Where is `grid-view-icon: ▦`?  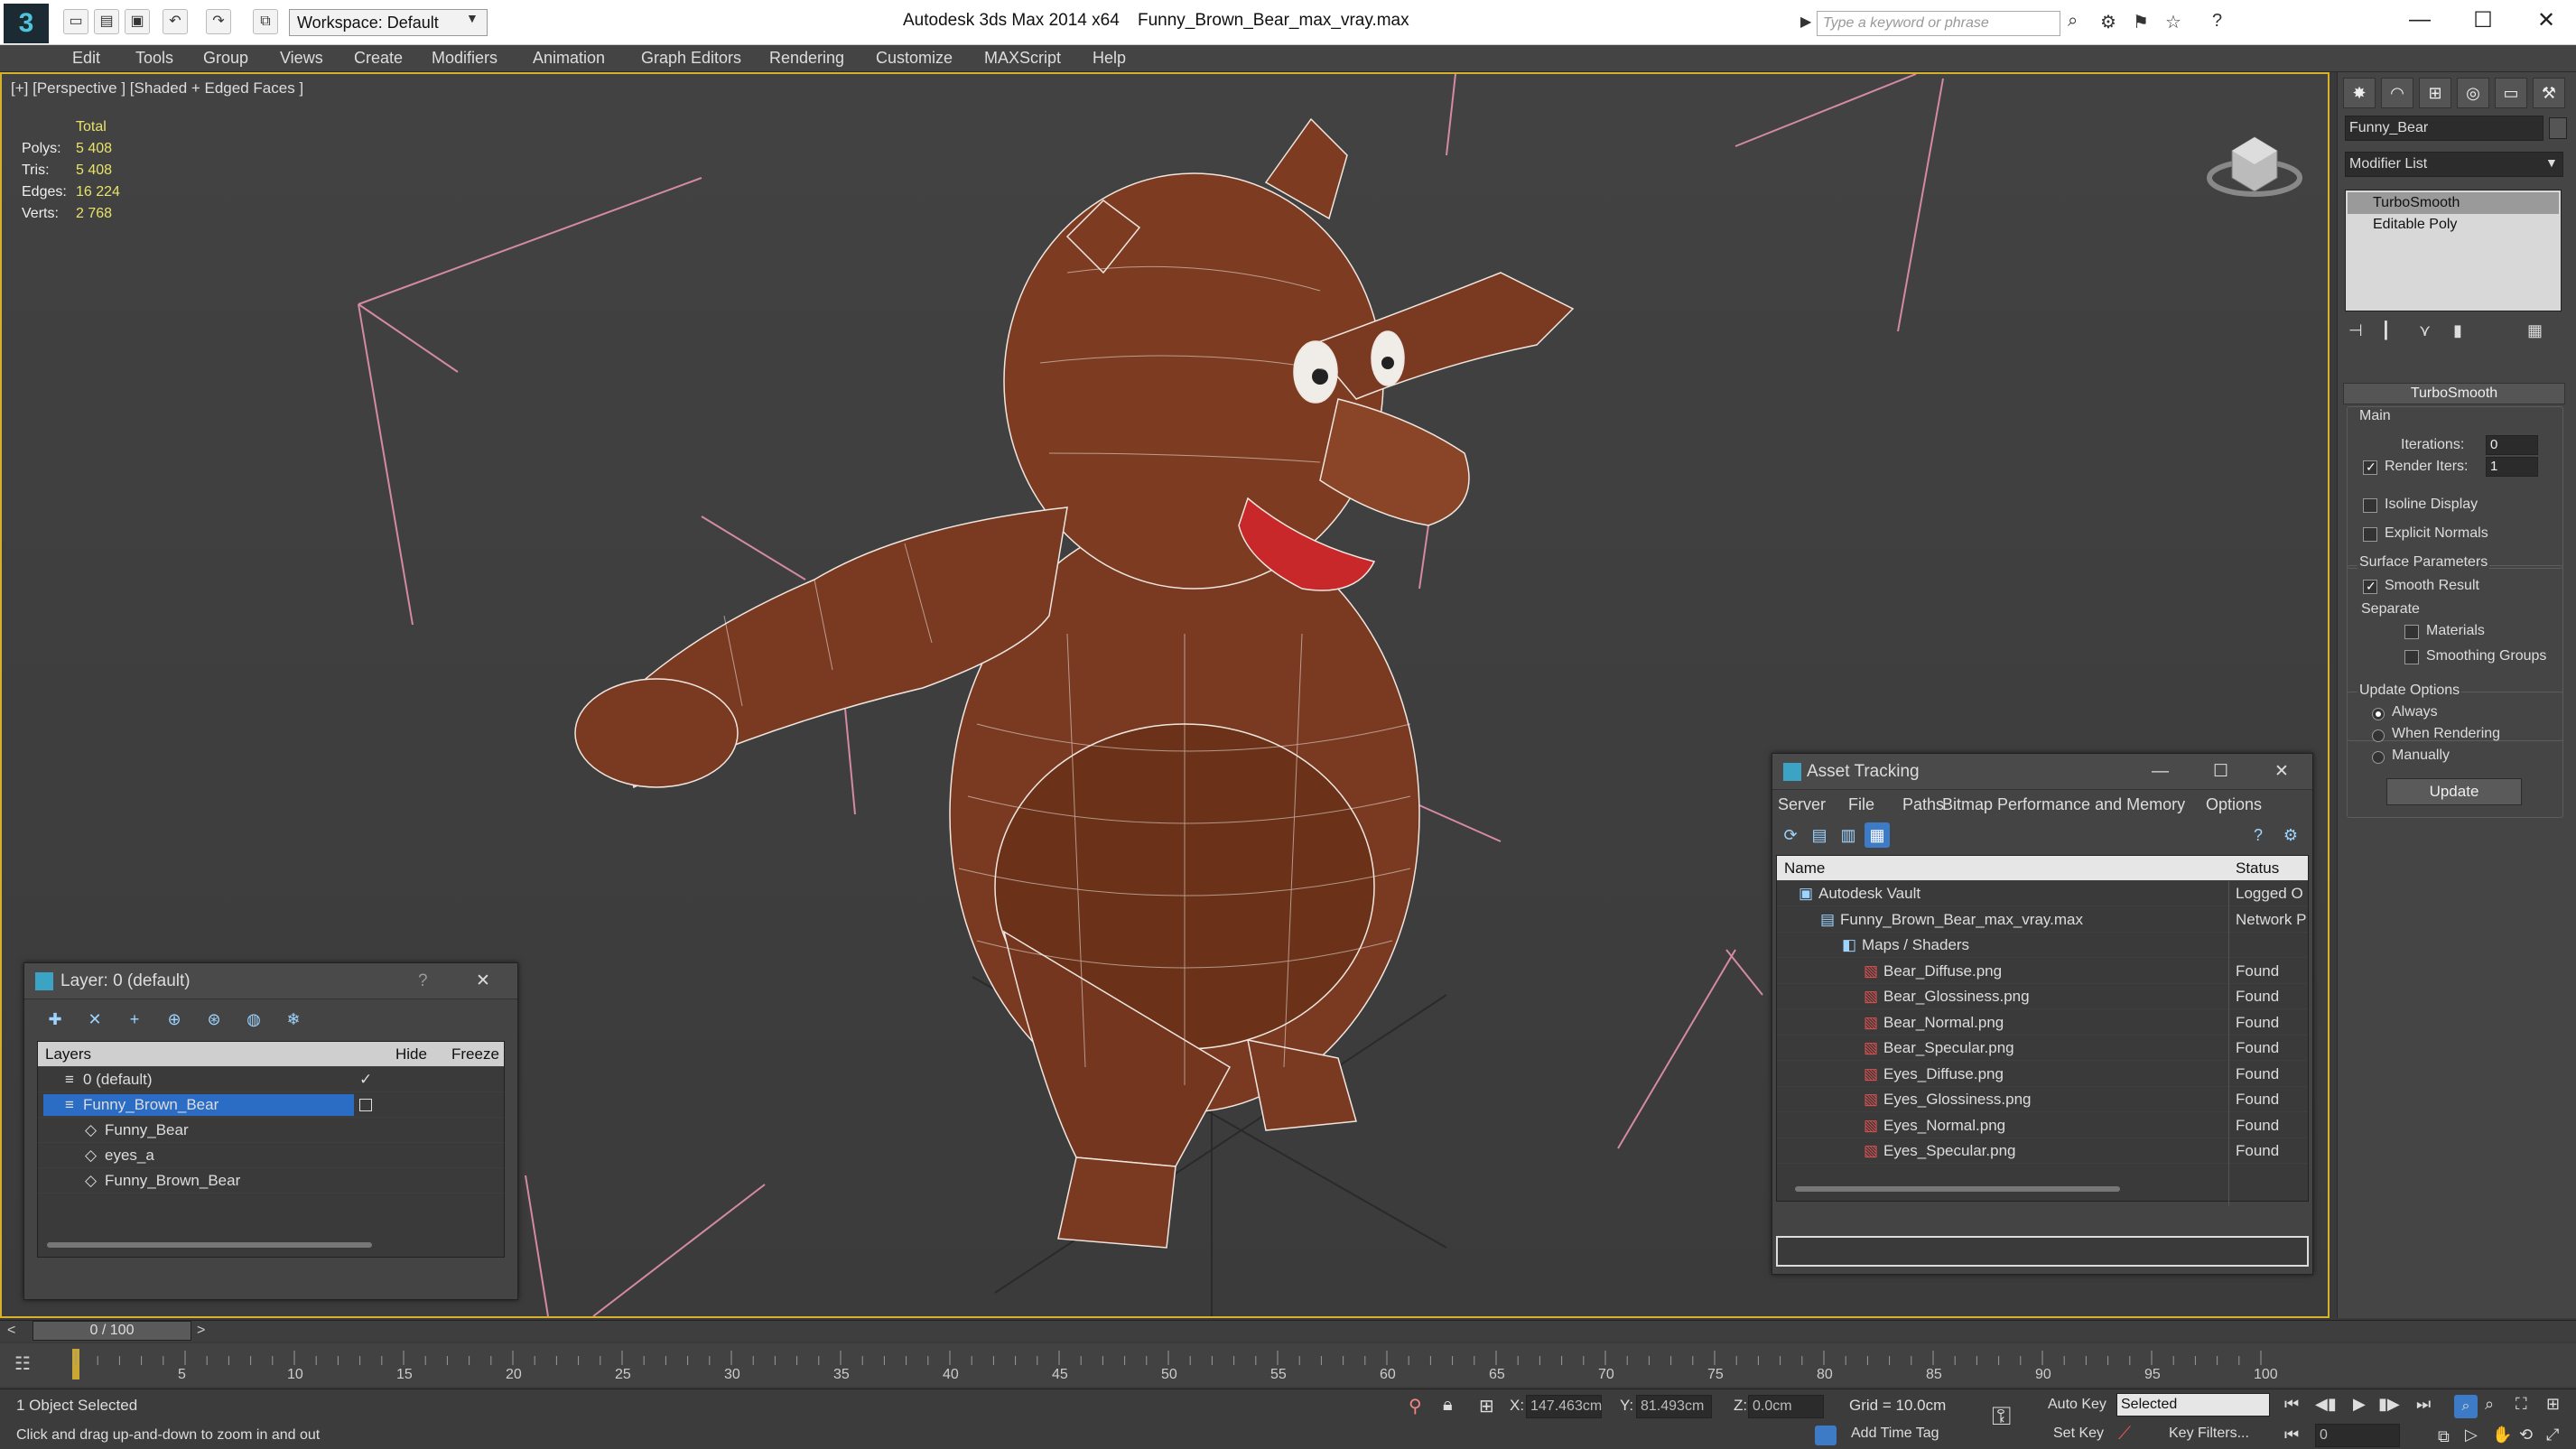
grid-view-icon: ▦ is located at coordinates (1878, 835).